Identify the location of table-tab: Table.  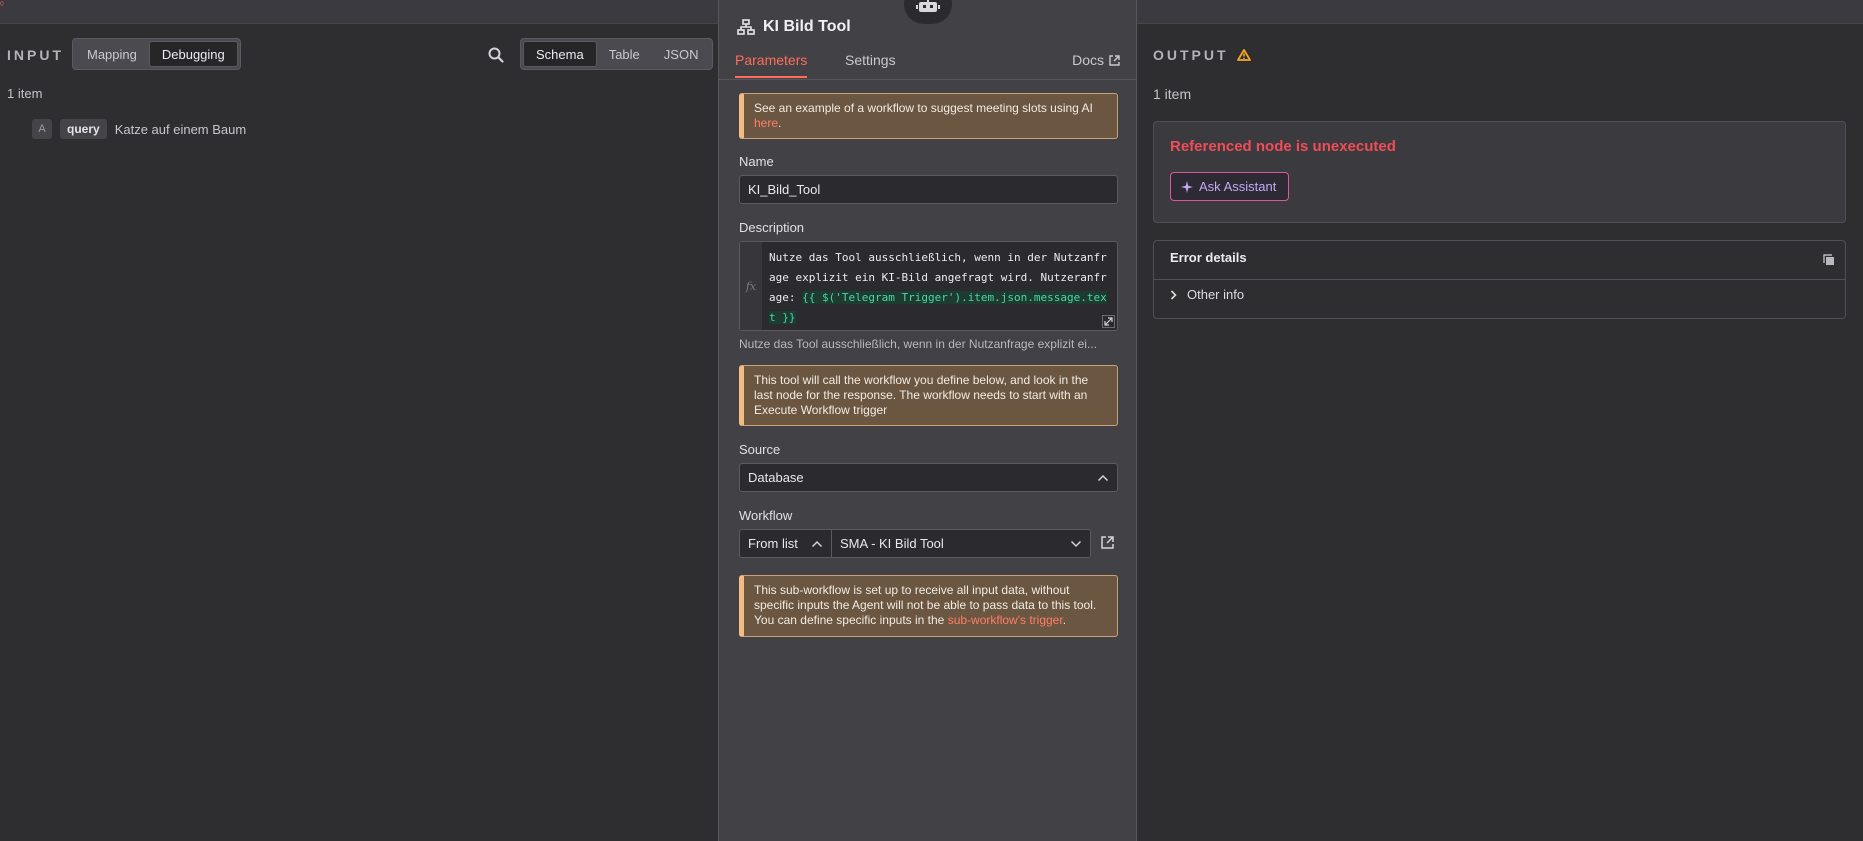
(624, 54).